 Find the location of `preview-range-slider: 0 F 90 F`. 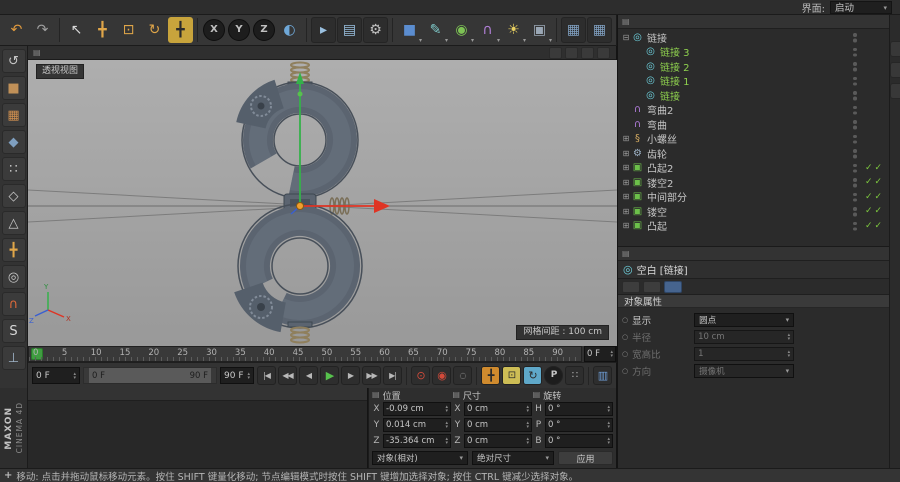

preview-range-slider: 0 F 90 F is located at coordinates (150, 375).